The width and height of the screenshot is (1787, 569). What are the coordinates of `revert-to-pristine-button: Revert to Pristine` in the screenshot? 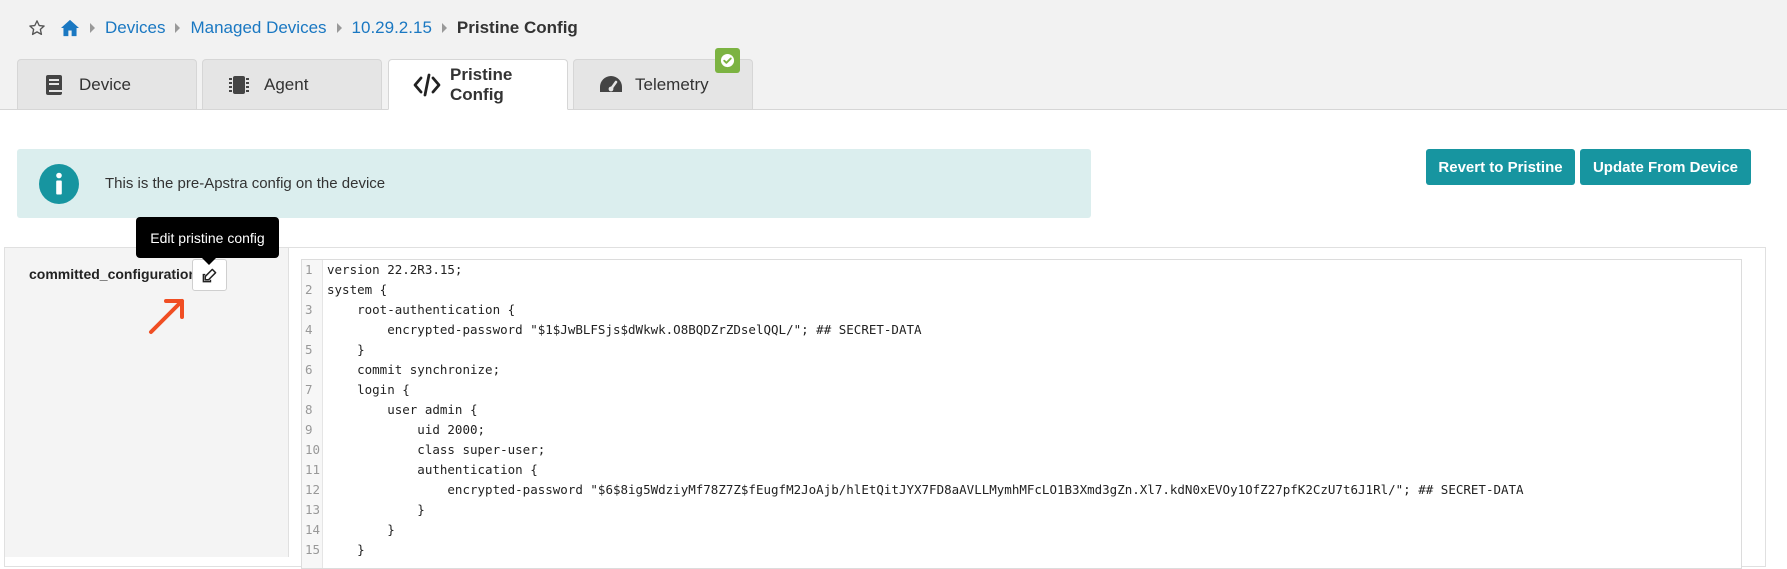 It's located at (1500, 167).